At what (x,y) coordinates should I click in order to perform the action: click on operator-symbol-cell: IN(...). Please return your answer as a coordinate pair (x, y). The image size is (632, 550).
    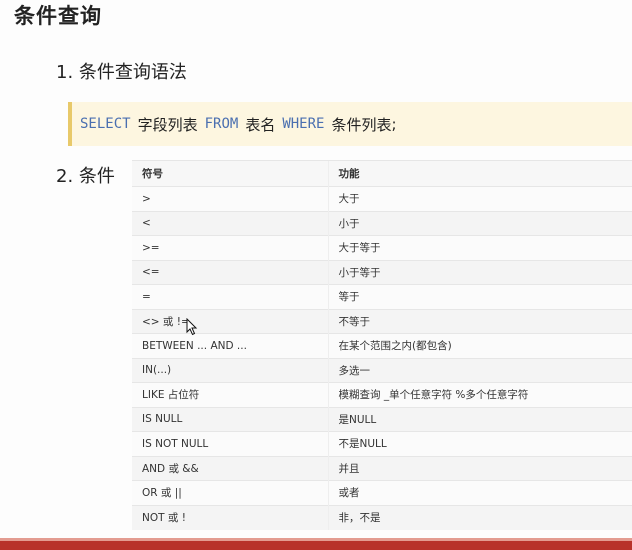
    Looking at the image, I should click on (230, 370).